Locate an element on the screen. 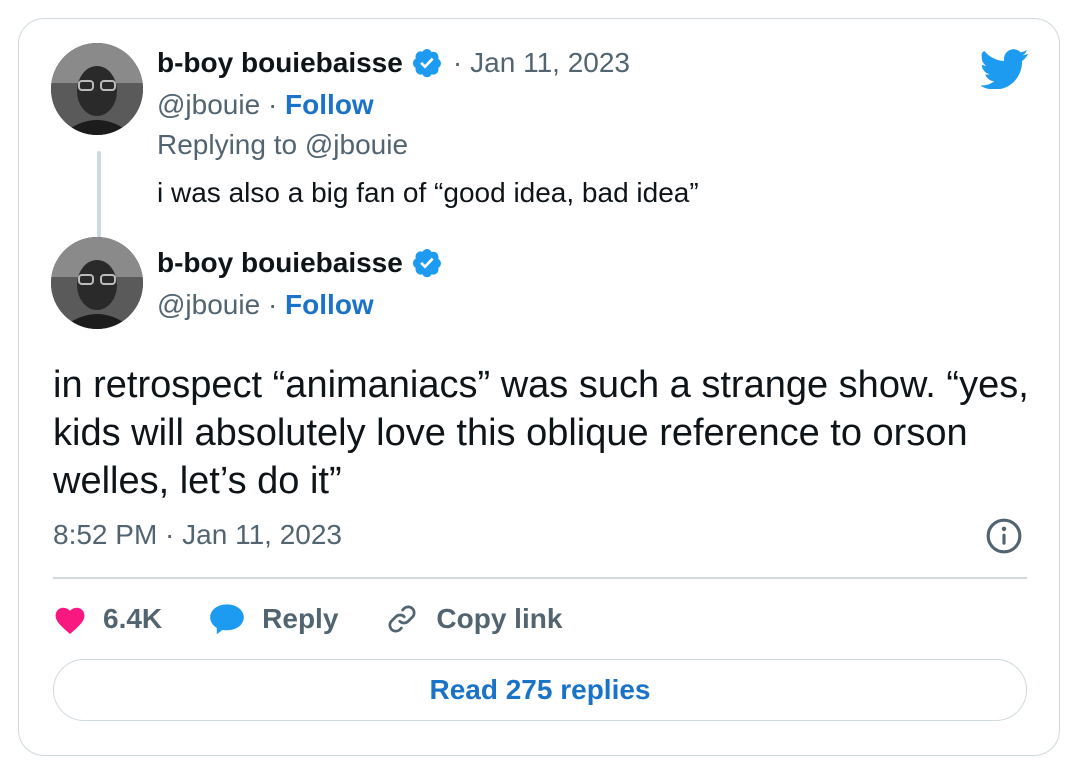  reply-button: Reply is located at coordinates (273, 619).